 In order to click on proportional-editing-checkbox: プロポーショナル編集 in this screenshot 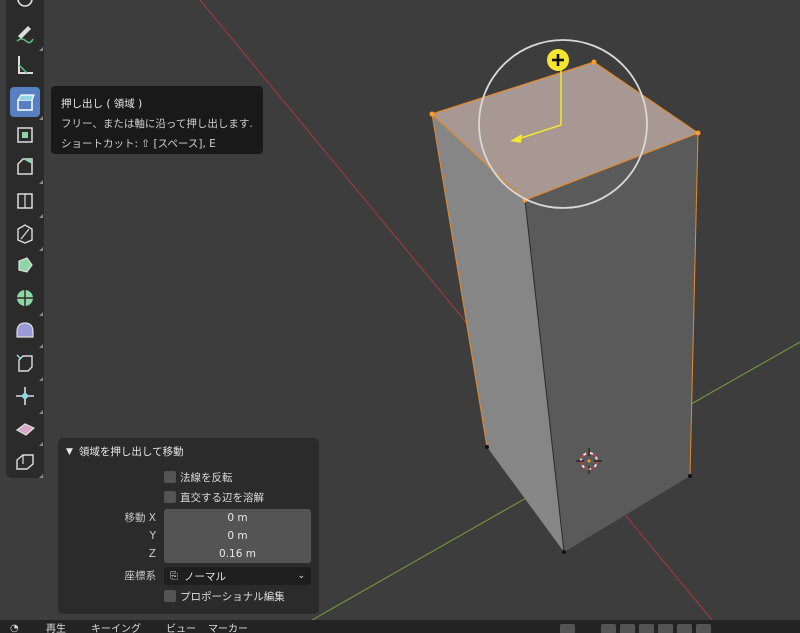, I will do `click(224, 596)`.